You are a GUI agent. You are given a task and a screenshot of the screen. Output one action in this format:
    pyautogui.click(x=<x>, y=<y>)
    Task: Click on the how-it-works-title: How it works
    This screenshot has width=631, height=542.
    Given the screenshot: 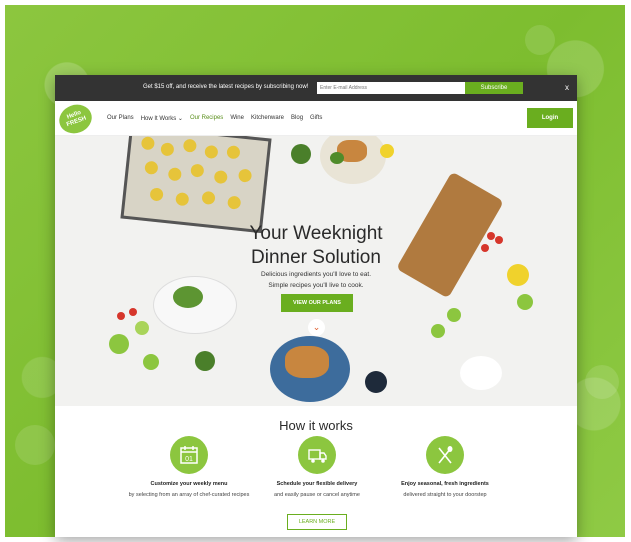 What is the action you would take?
    pyautogui.click(x=316, y=425)
    